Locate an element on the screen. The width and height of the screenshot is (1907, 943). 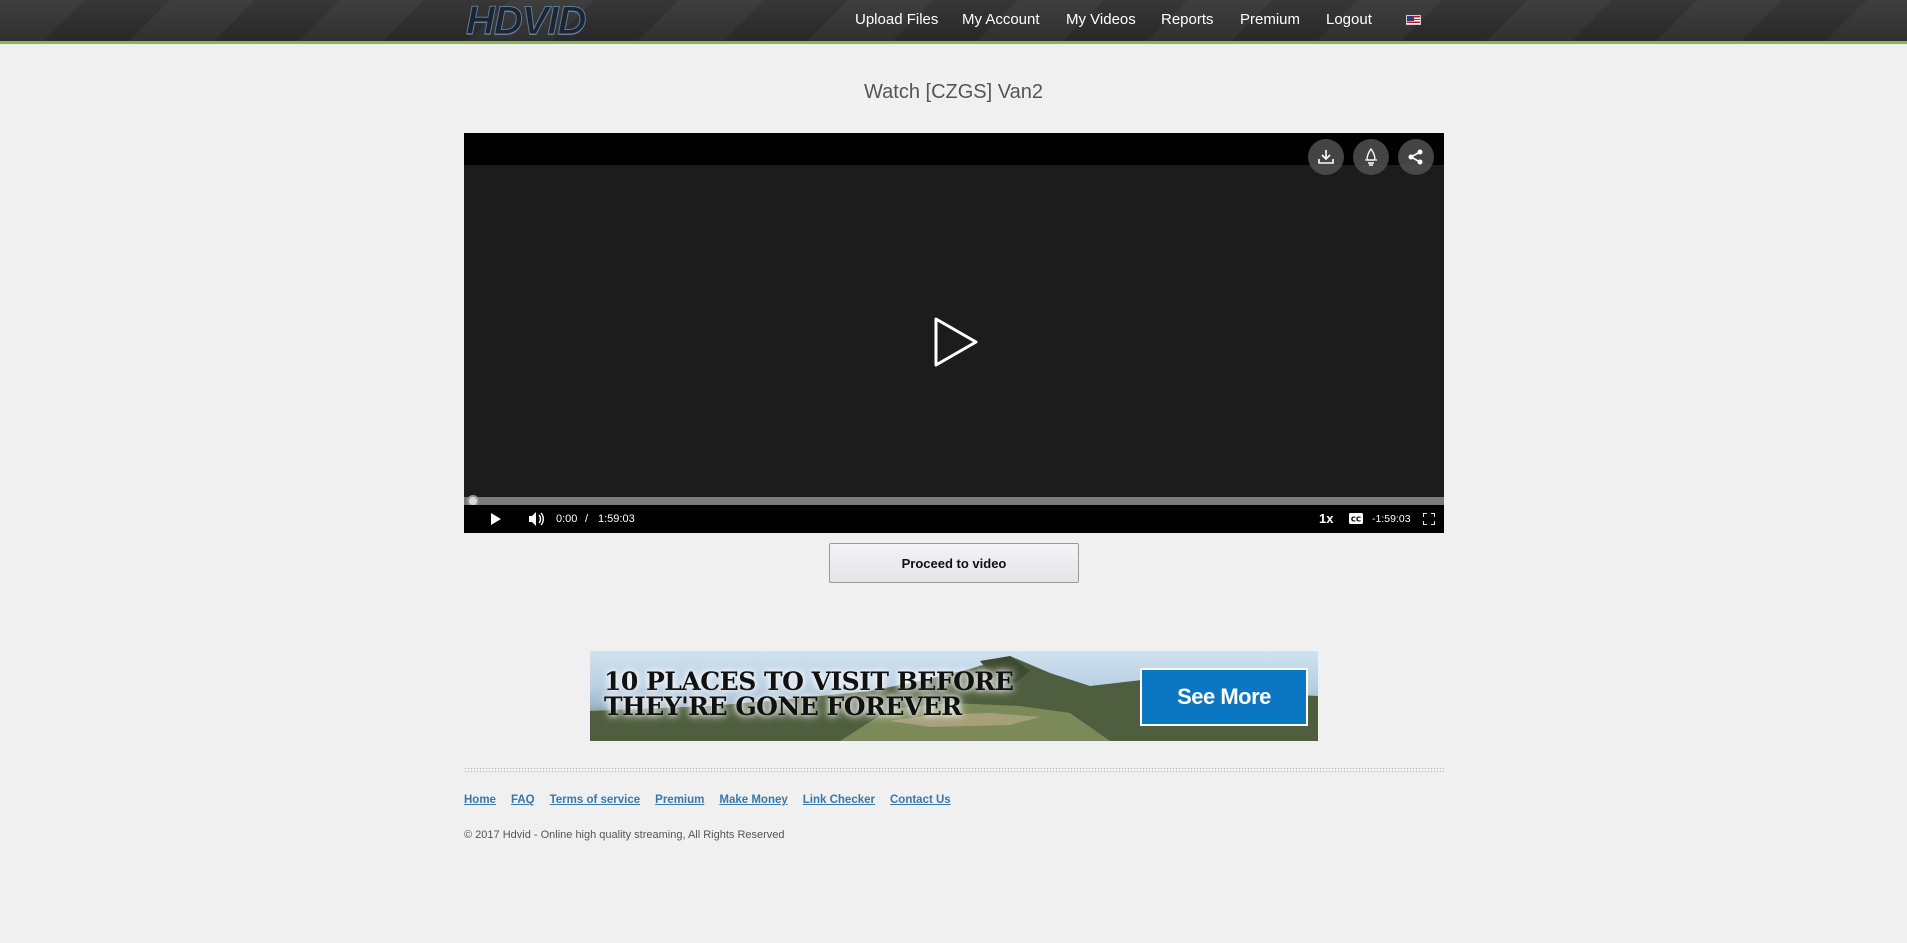
footer-link-home: Home is located at coordinates (480, 800).